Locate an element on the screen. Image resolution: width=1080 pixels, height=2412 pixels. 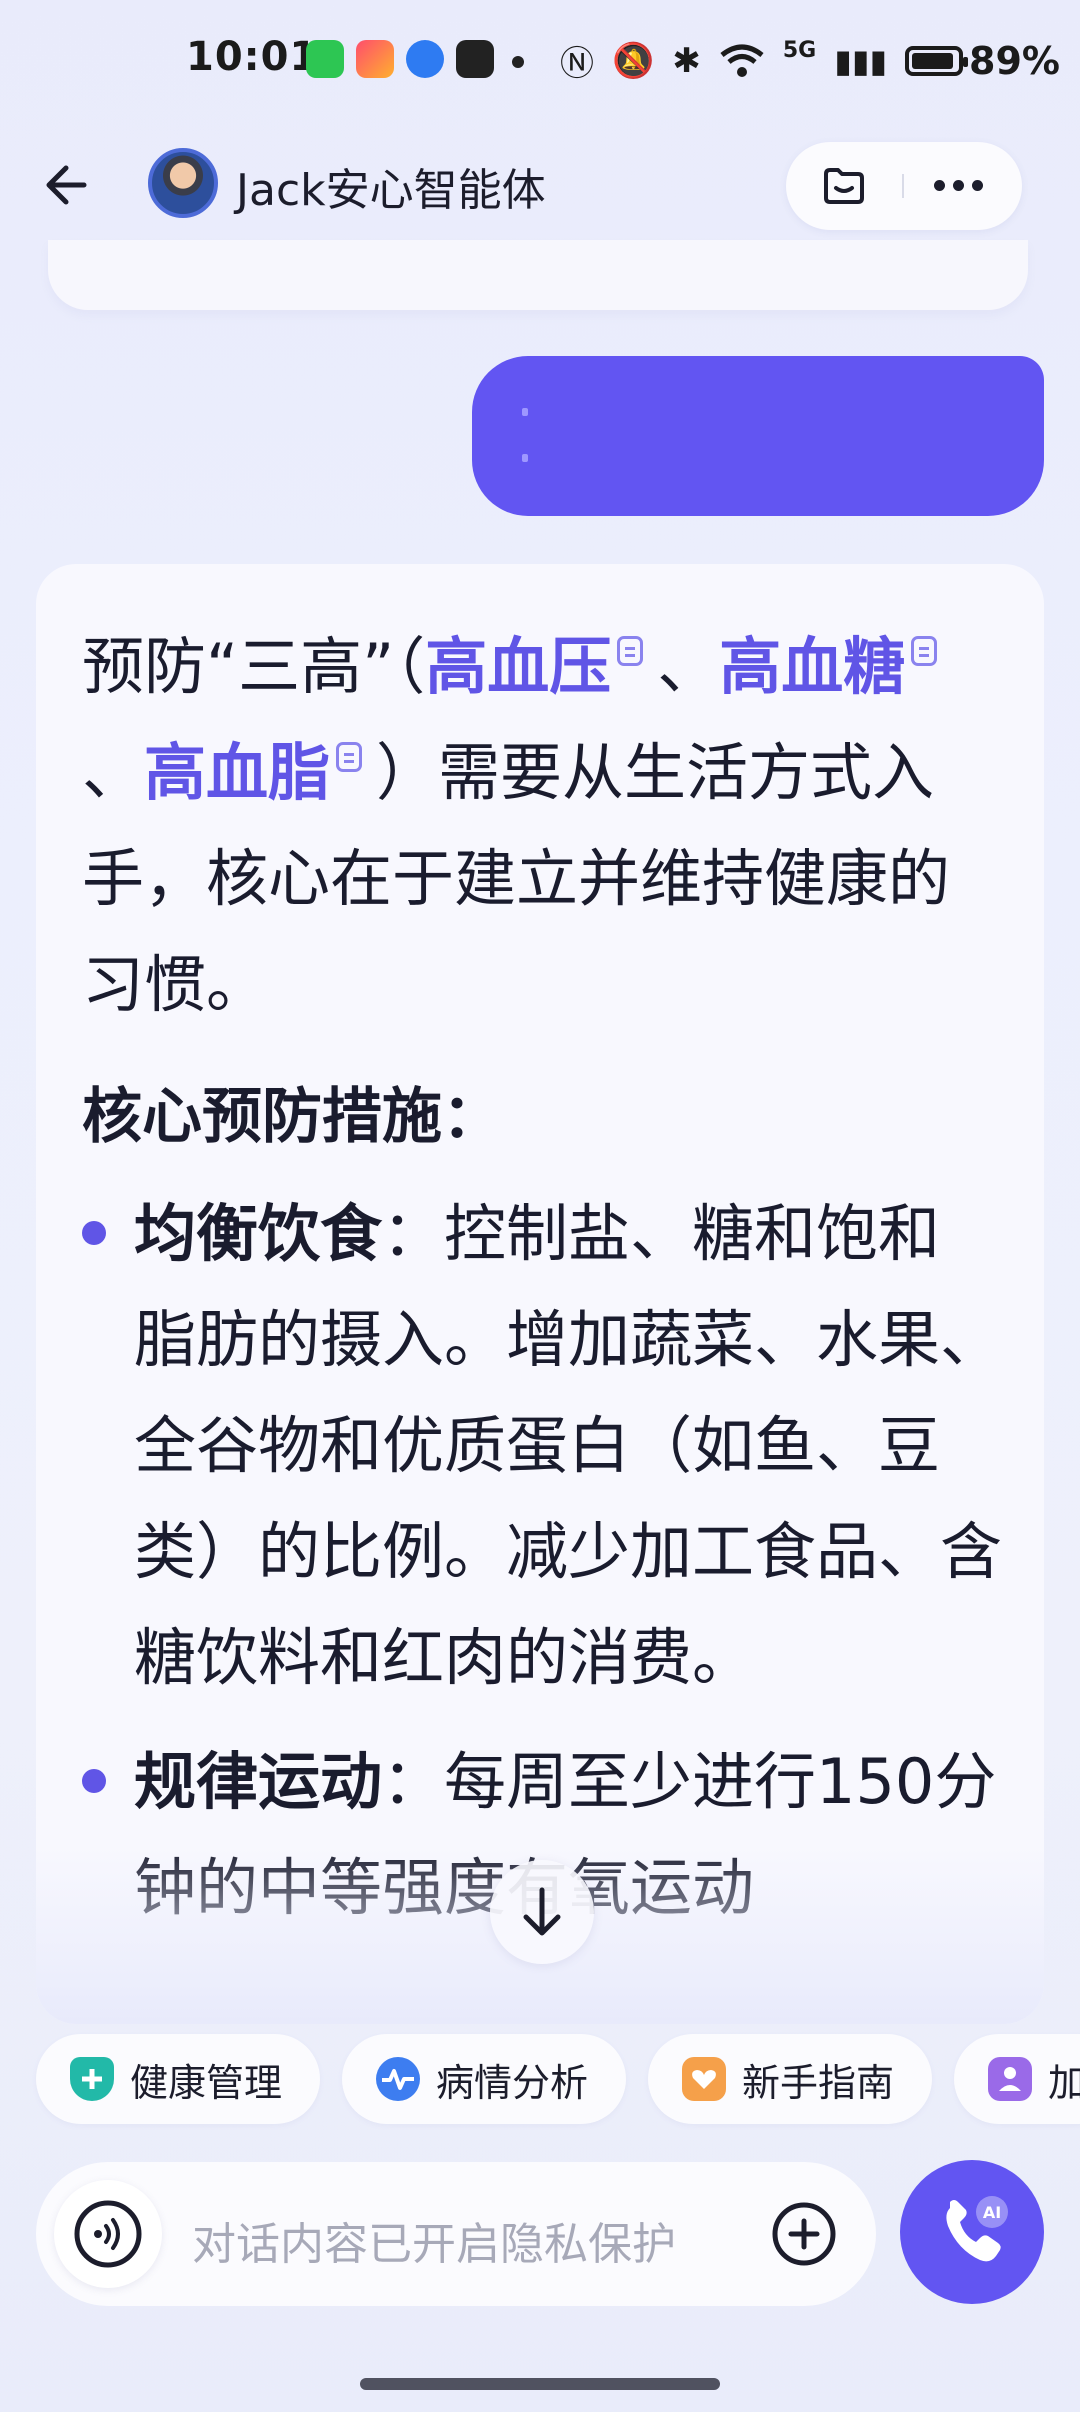
battery-indicator: 89% is located at coordinates (982, 61).